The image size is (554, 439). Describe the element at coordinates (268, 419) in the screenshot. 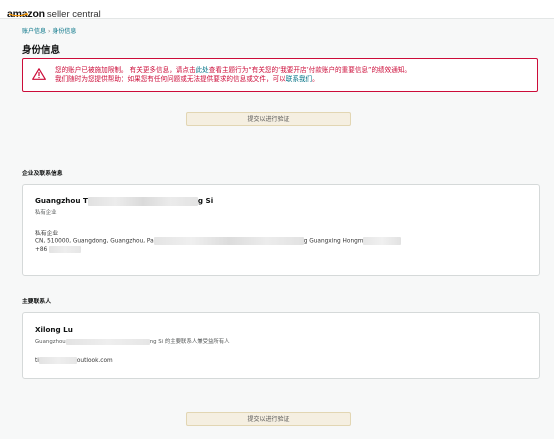

I see `submit-verification-button-bottom: 提交以进行验证` at that location.